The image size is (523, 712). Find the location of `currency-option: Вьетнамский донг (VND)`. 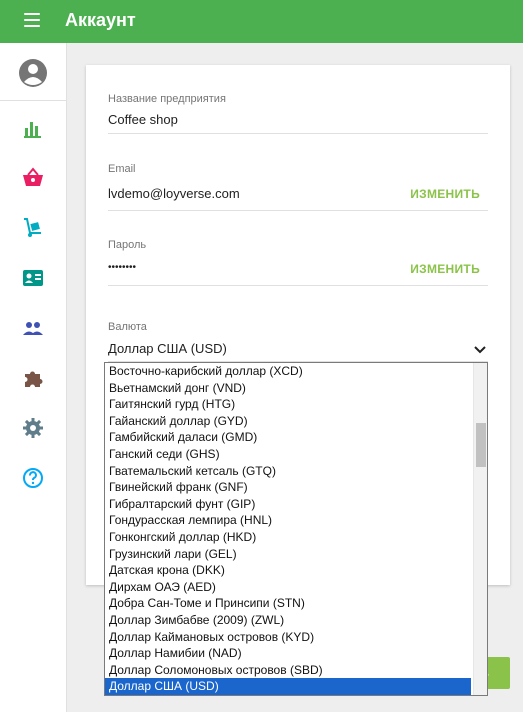

currency-option: Вьетнамский донг (VND) is located at coordinates (288, 388).